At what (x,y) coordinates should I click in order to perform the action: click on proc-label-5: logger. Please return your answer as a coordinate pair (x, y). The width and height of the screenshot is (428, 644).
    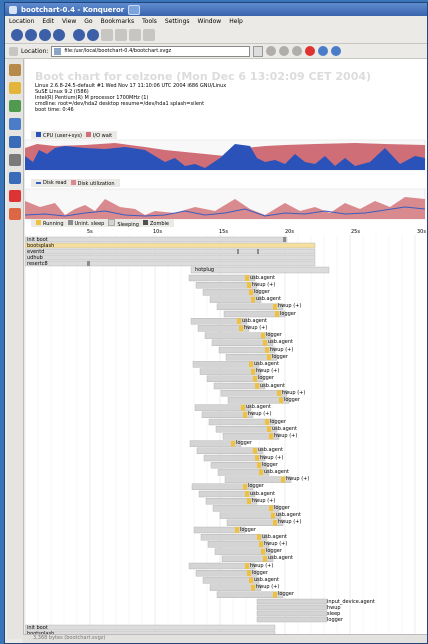
    Looking at the image, I should click on (288, 313).